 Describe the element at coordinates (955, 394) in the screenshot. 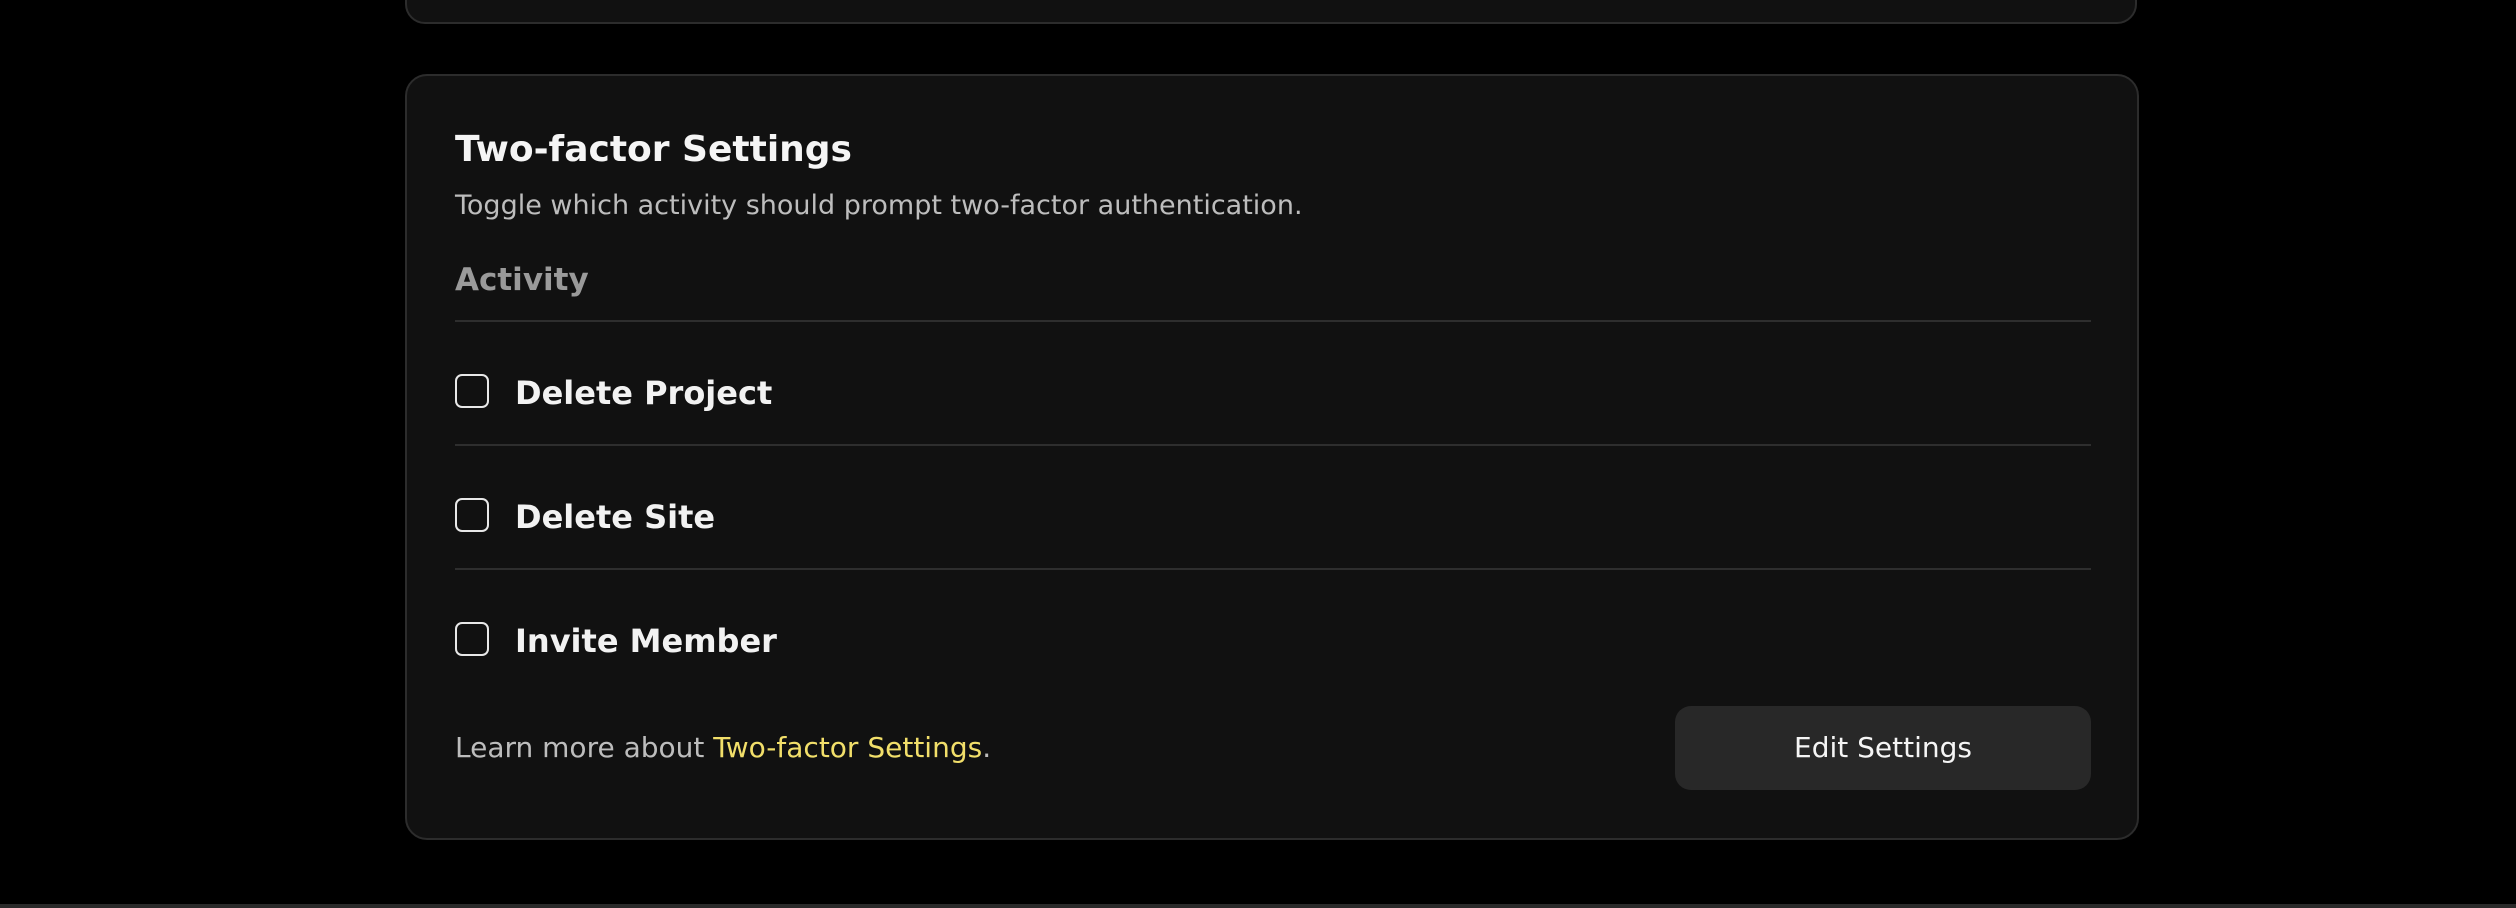

I see `activity-row-delete-project: Delete Project` at that location.